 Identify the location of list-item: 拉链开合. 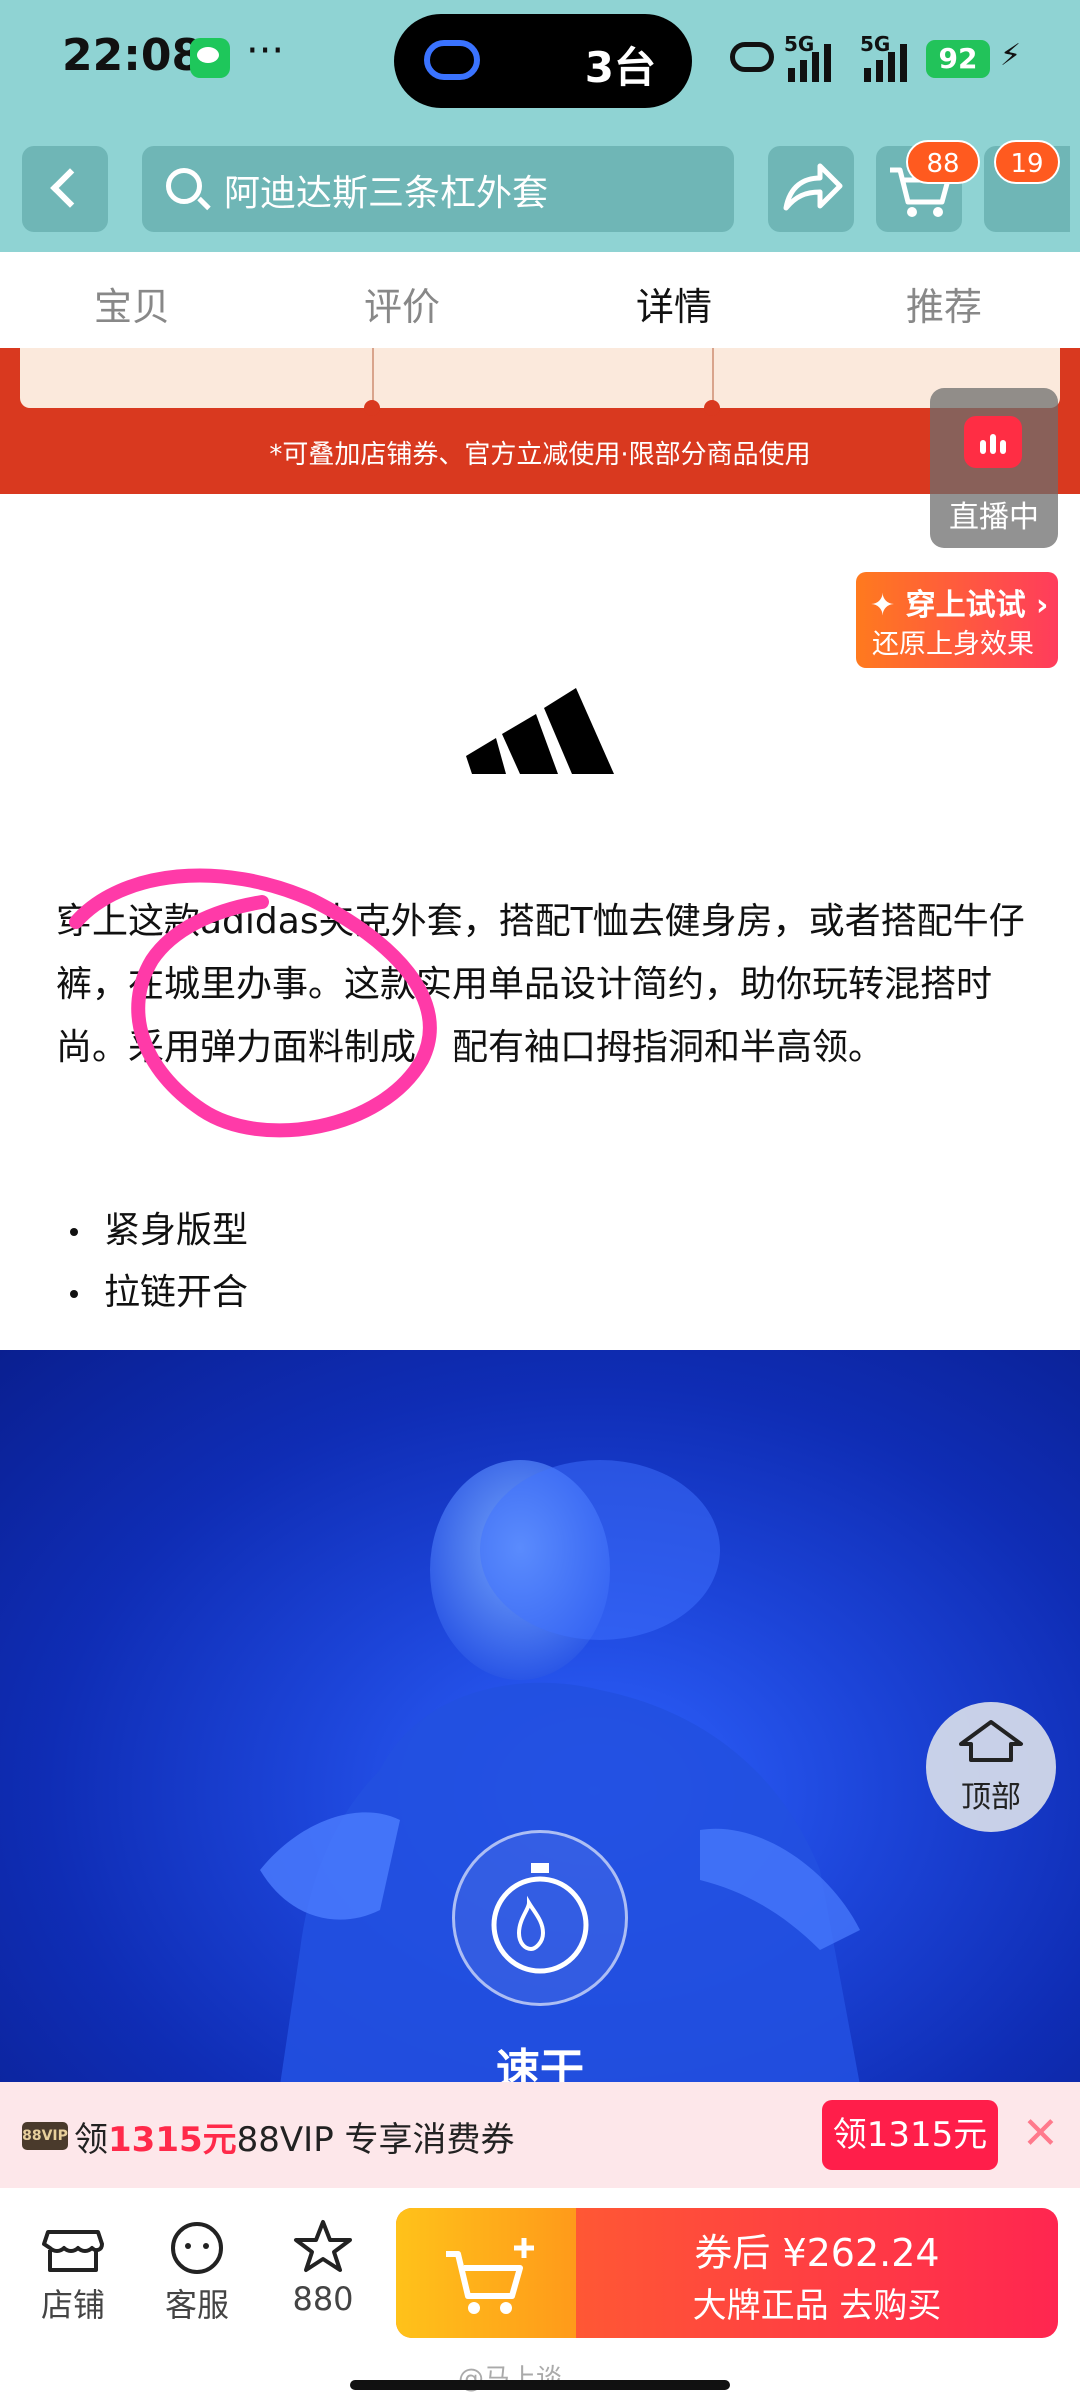
(159, 1293).